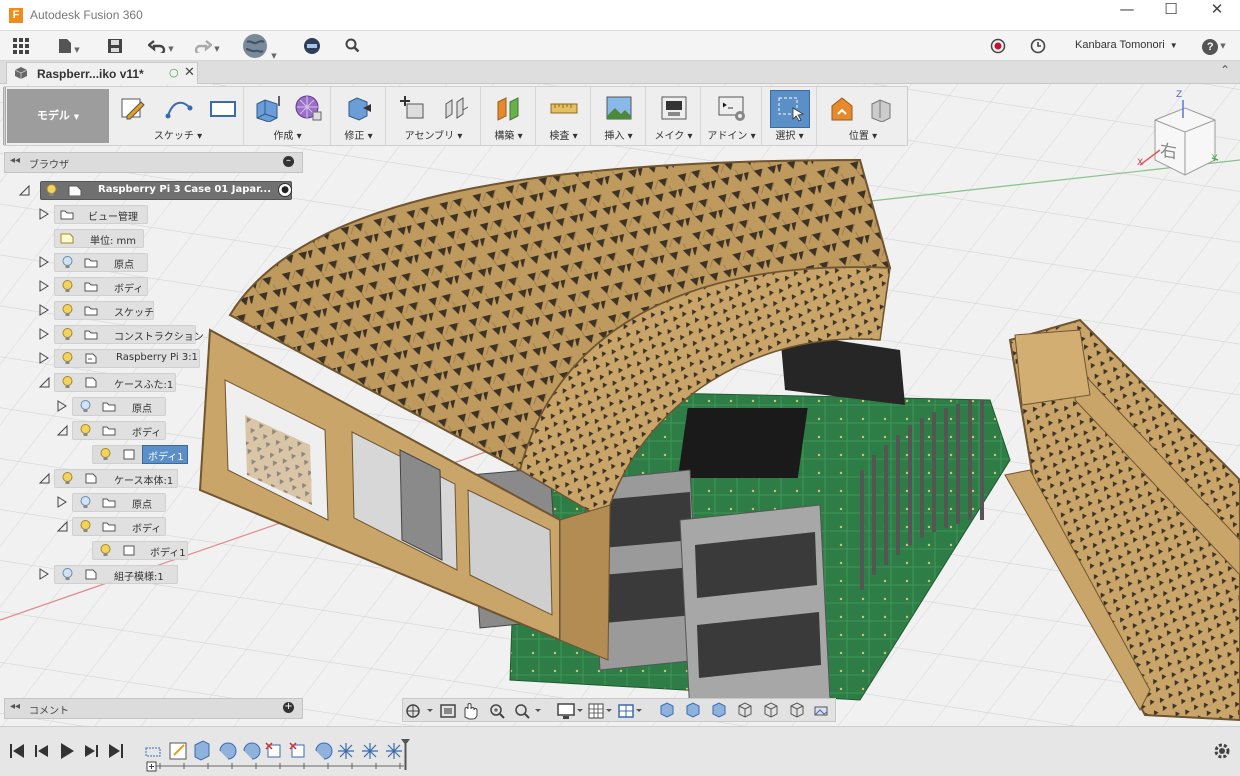  What do you see at coordinates (1126, 45) in the screenshot?
I see `user-account-menu: Kanbara Tomonori ▼` at bounding box center [1126, 45].